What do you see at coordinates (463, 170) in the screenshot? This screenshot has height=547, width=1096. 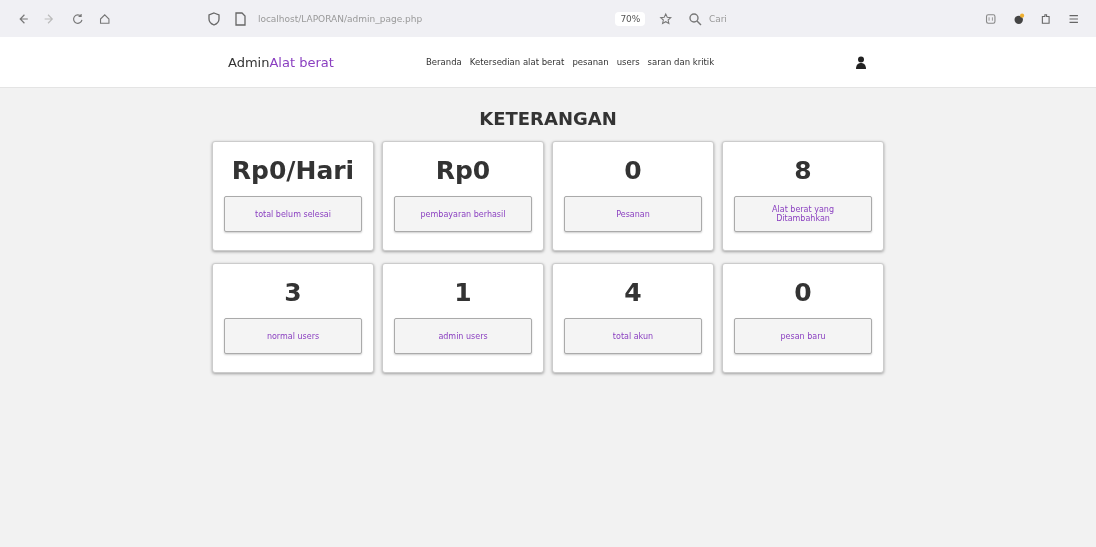 I see `stat-value: Rp0` at bounding box center [463, 170].